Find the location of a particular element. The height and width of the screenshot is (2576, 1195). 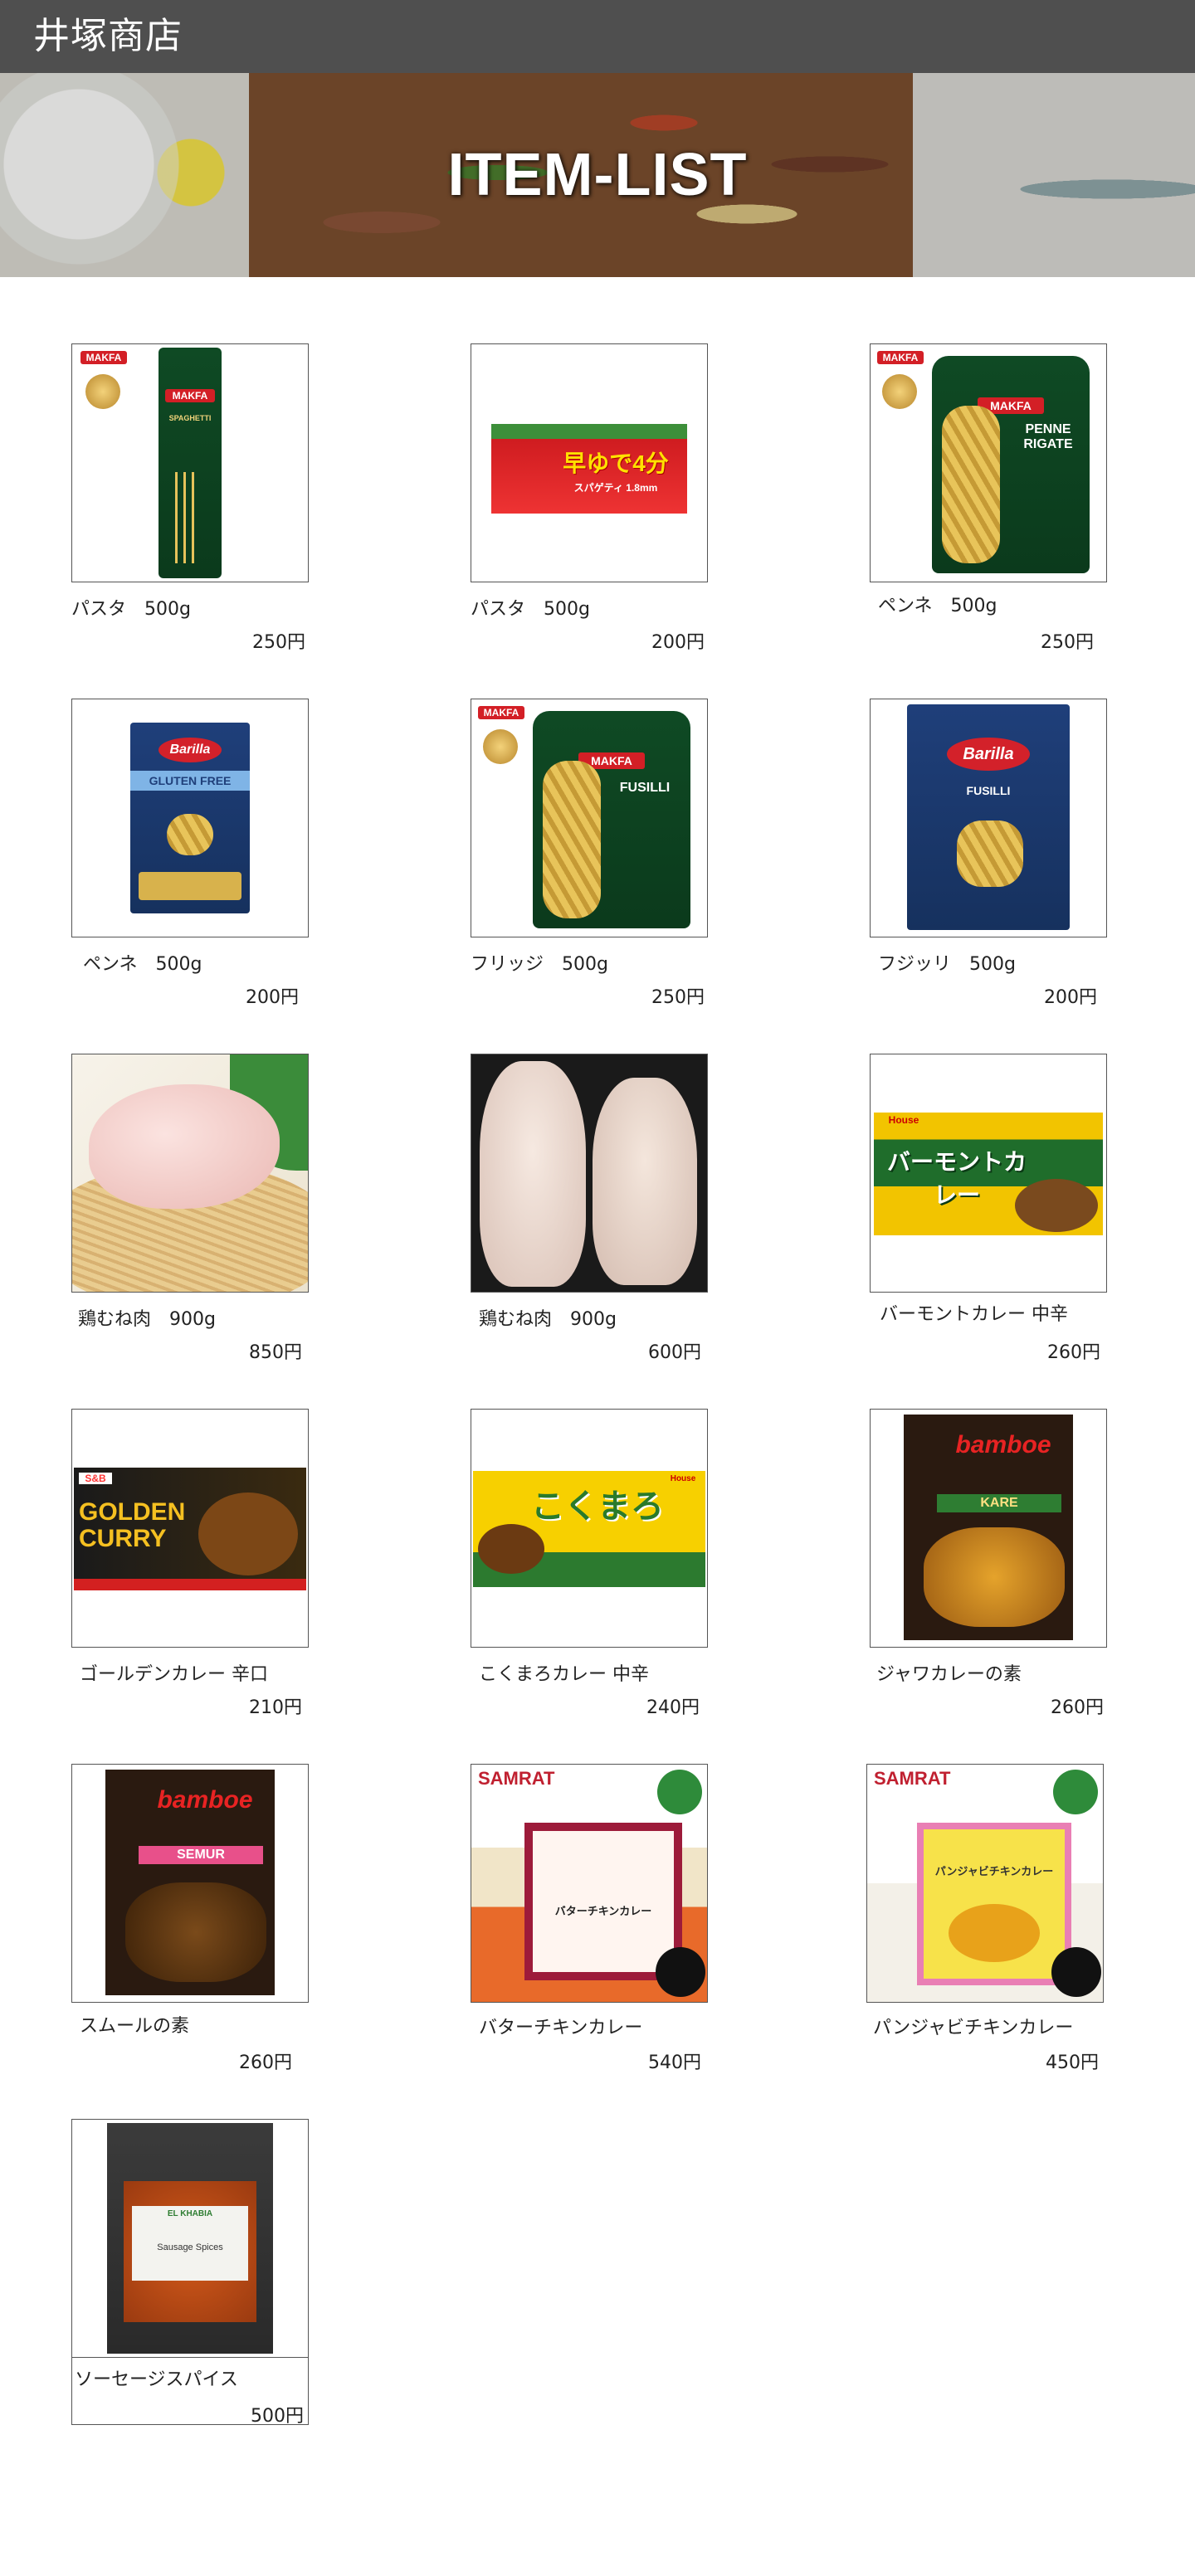

sausage-spice-package: EL KHABIA Sausage Spices is located at coordinates (190, 2238).